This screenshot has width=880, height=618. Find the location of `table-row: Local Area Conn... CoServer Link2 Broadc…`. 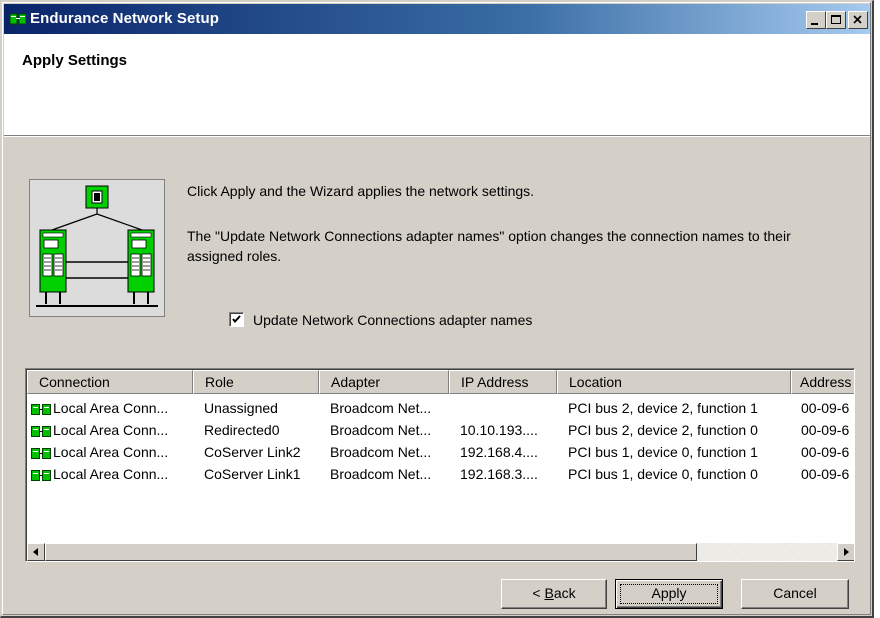

table-row: Local Area Conn... CoServer Link2 Broadc… is located at coordinates (440, 453).